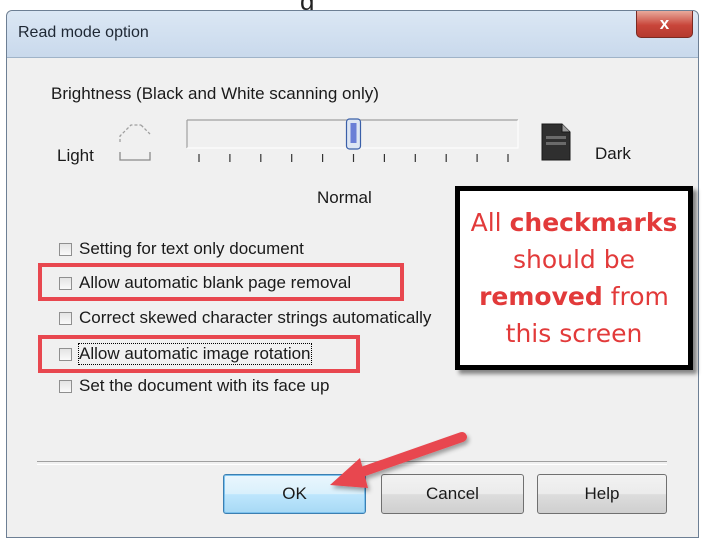 The width and height of the screenshot is (703, 540). Describe the element at coordinates (135, 142) in the screenshot. I see `light-page-icon` at that location.